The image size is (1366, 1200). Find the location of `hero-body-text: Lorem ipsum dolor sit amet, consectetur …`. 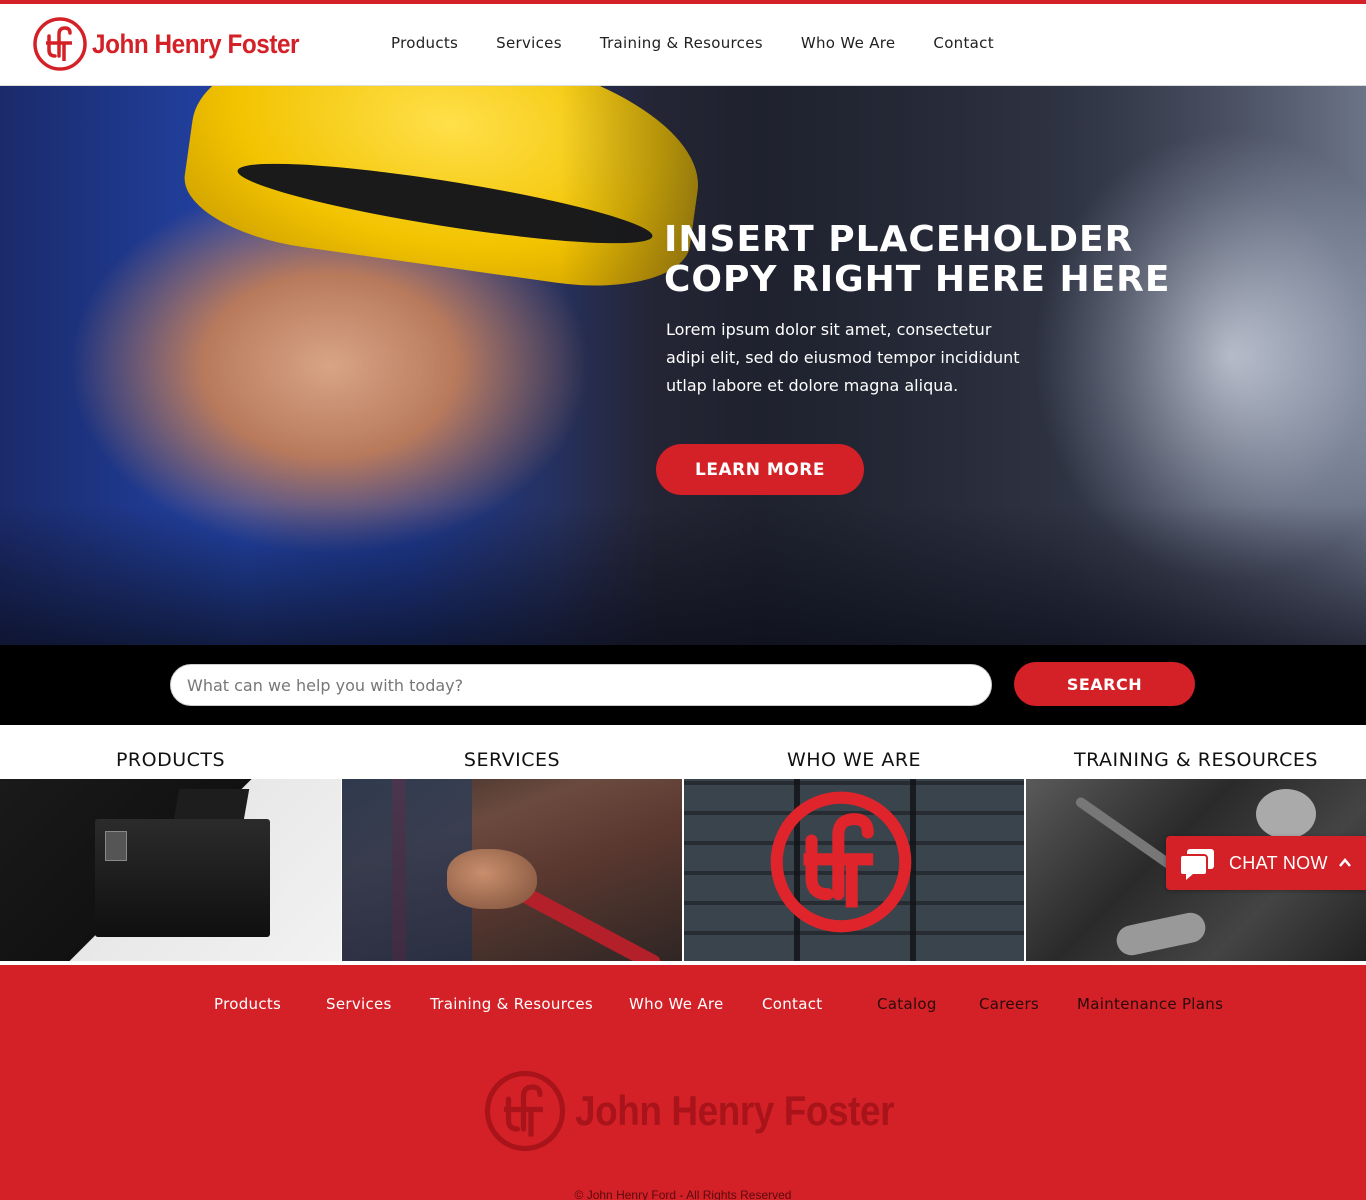

hero-body-text: Lorem ipsum dolor sit amet, consectetur … is located at coordinates (843, 357).